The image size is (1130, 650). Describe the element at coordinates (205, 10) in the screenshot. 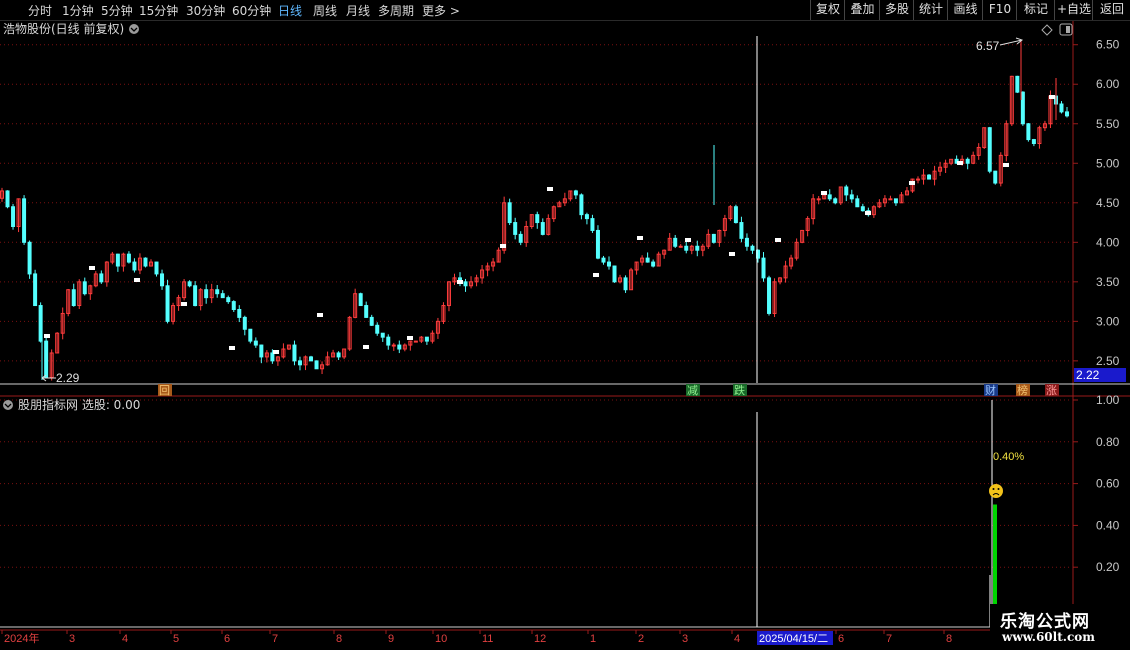

I see `tab-4: 30分钟` at that location.